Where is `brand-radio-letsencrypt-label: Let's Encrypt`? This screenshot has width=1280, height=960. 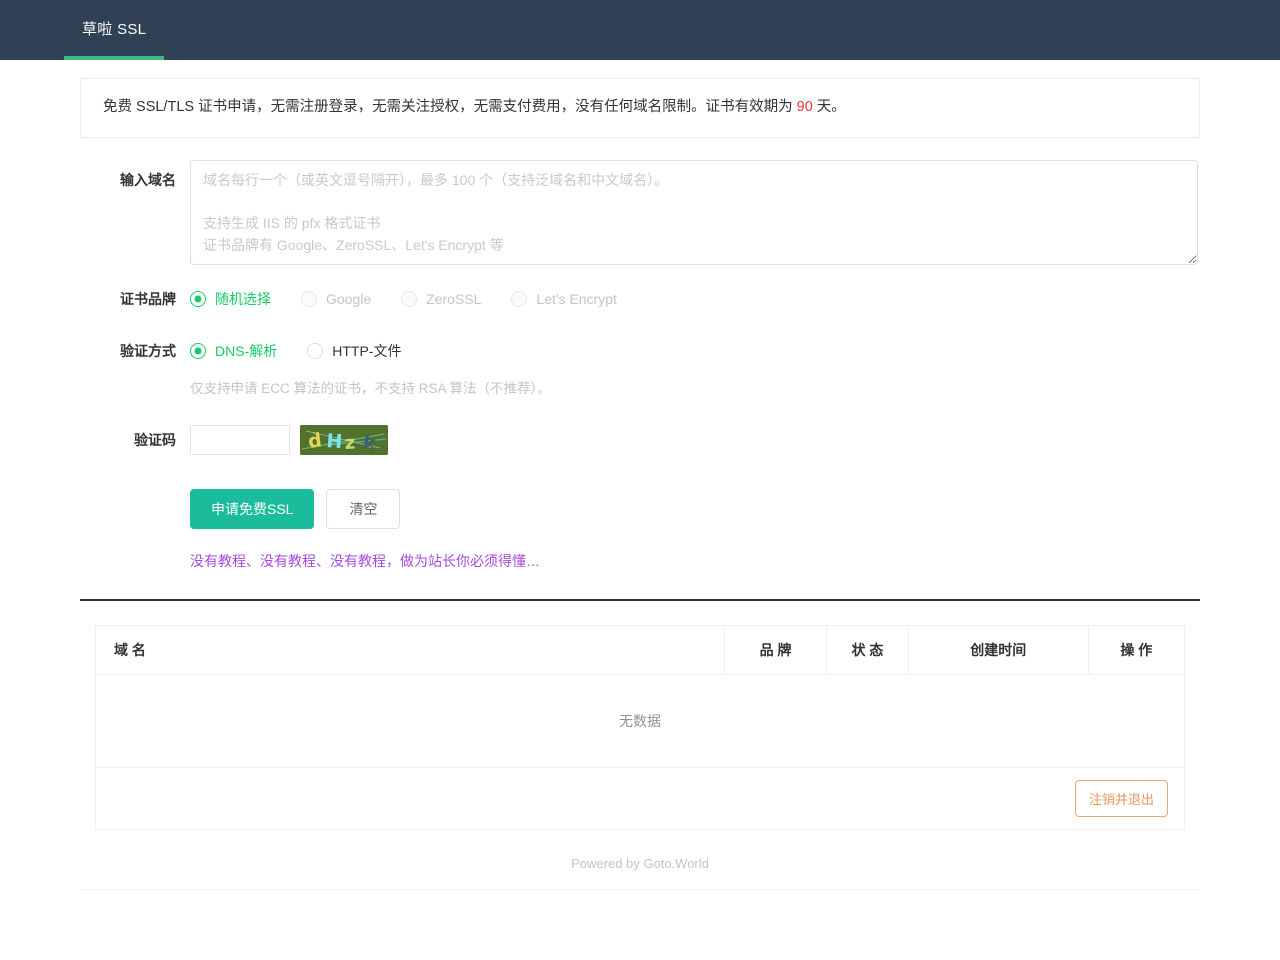 brand-radio-letsencrypt-label: Let's Encrypt is located at coordinates (576, 298).